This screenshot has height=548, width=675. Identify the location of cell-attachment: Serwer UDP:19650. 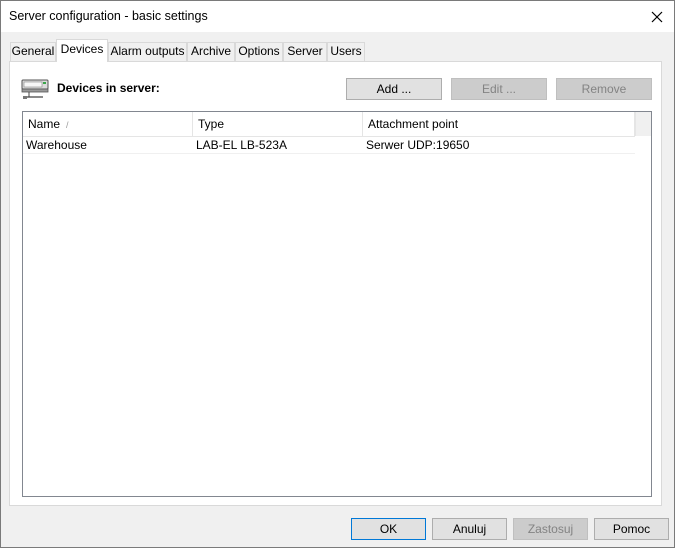
(418, 145).